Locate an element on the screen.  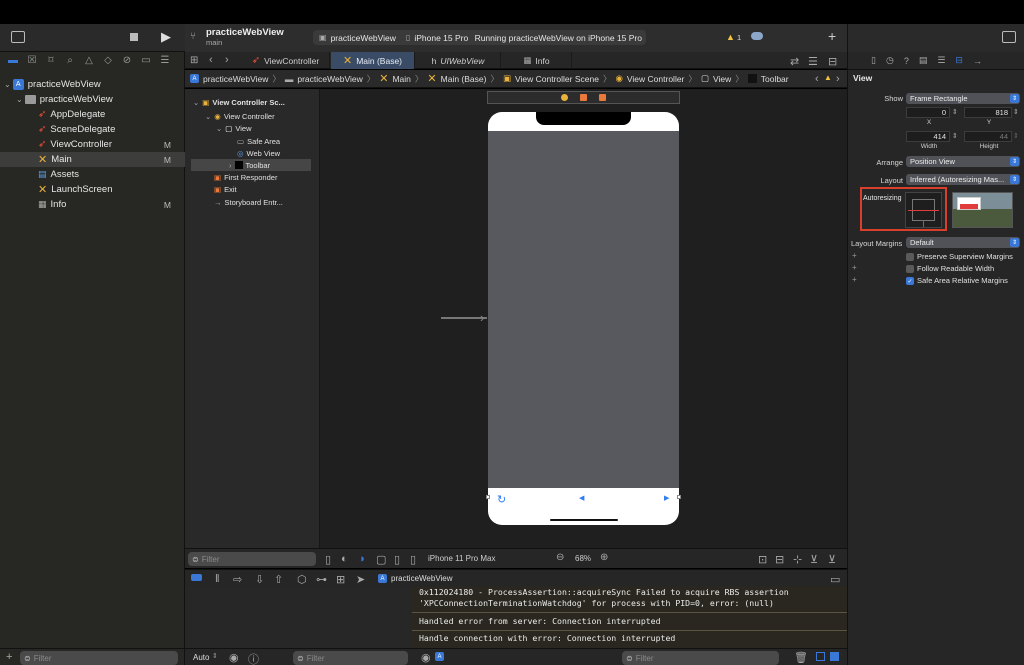
toolbar: ↻ ◀ ▶ is located at coordinates (583, 506).